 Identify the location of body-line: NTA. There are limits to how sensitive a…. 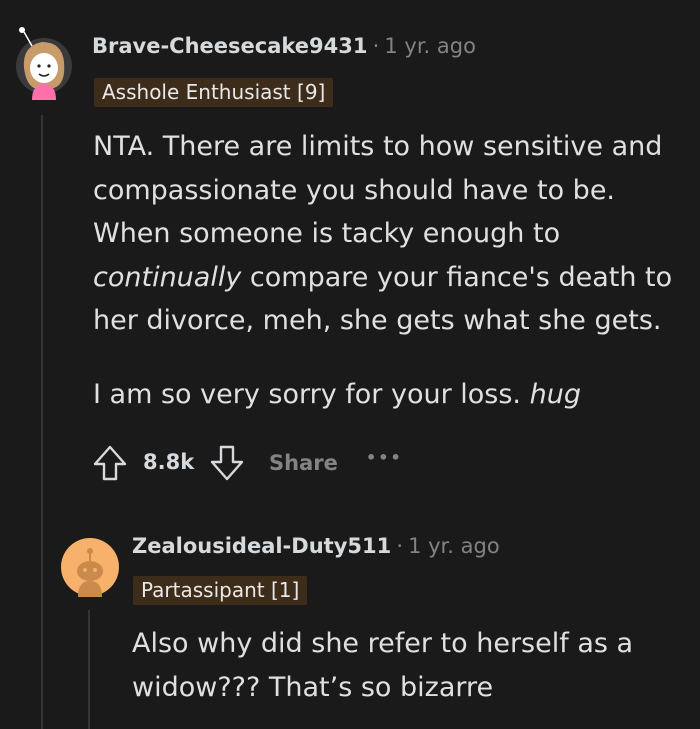
(378, 146).